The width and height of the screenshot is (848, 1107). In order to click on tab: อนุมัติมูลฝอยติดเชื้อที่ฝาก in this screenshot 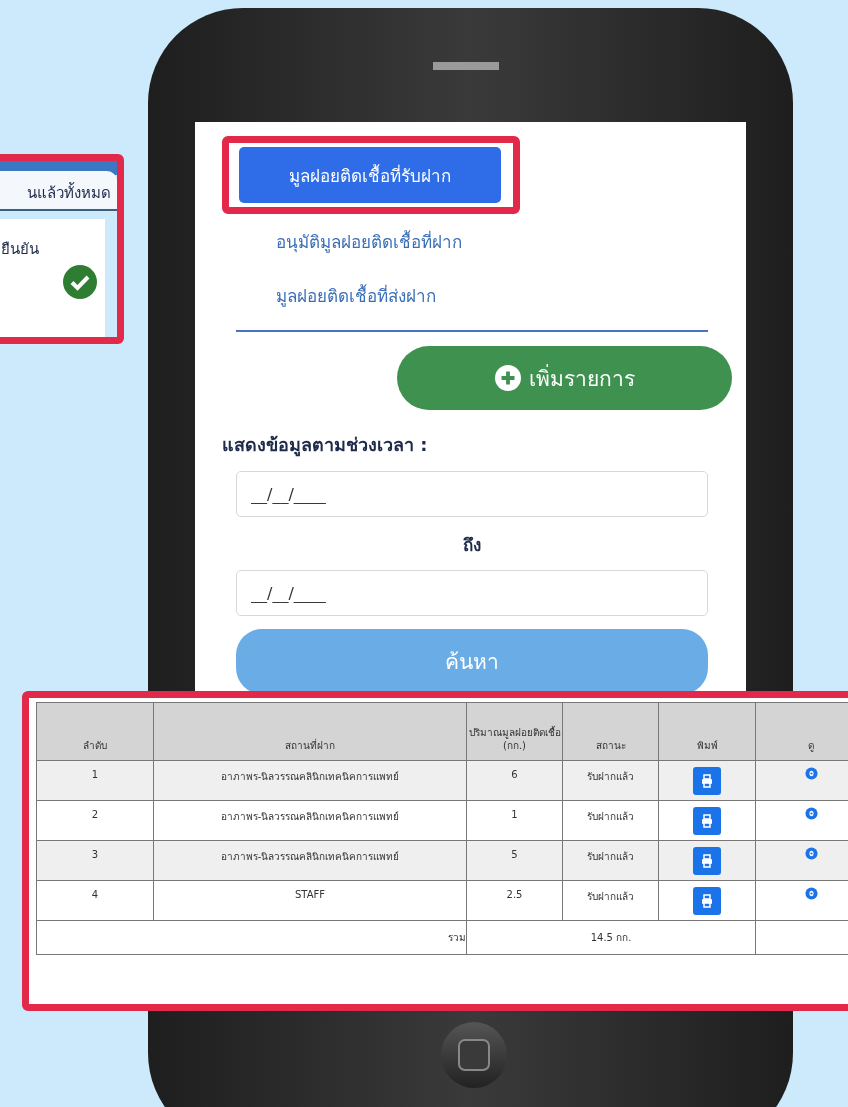, I will do `click(349, 241)`.